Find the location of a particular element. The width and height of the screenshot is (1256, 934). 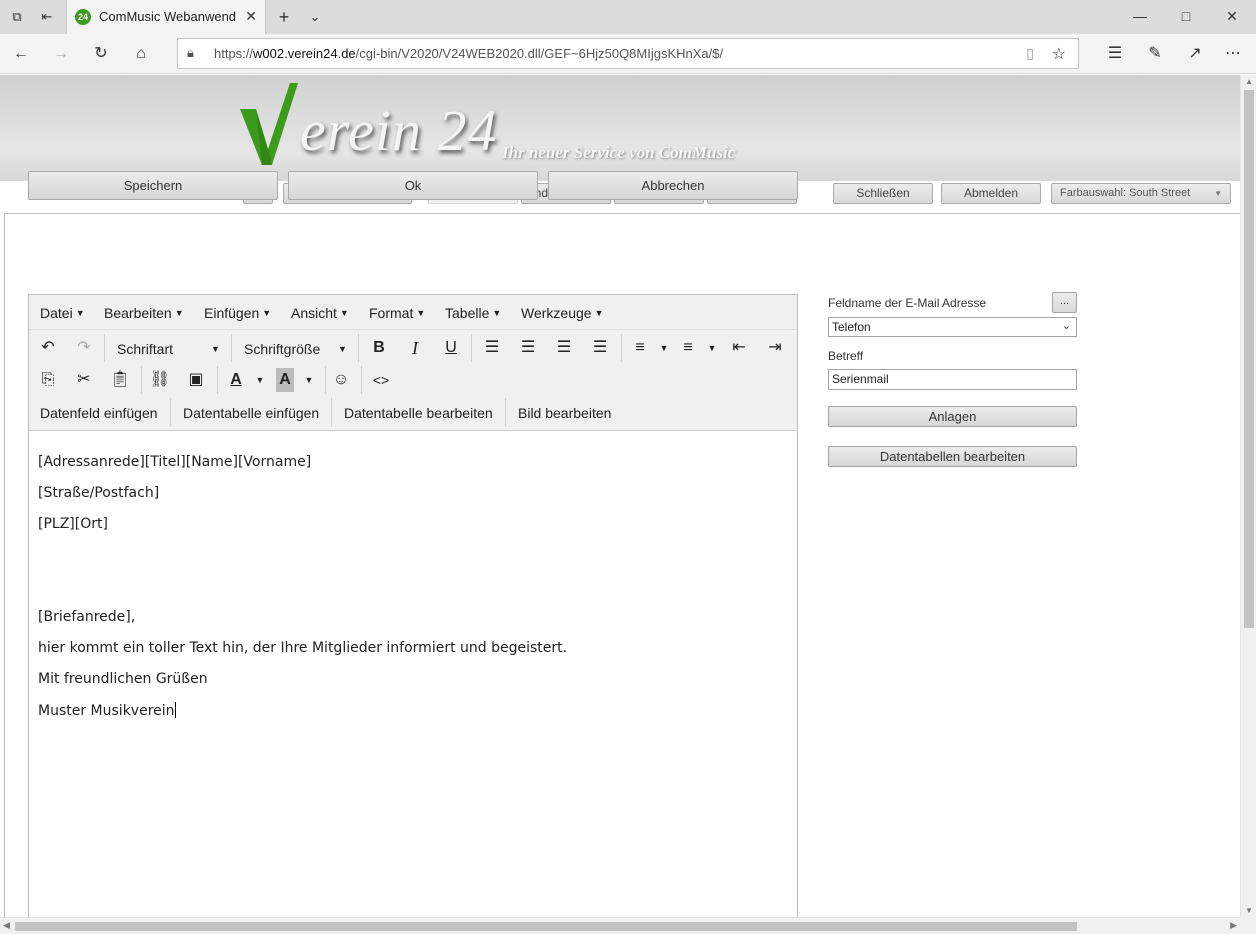

redo-icon: ↷ is located at coordinates (84, 348).